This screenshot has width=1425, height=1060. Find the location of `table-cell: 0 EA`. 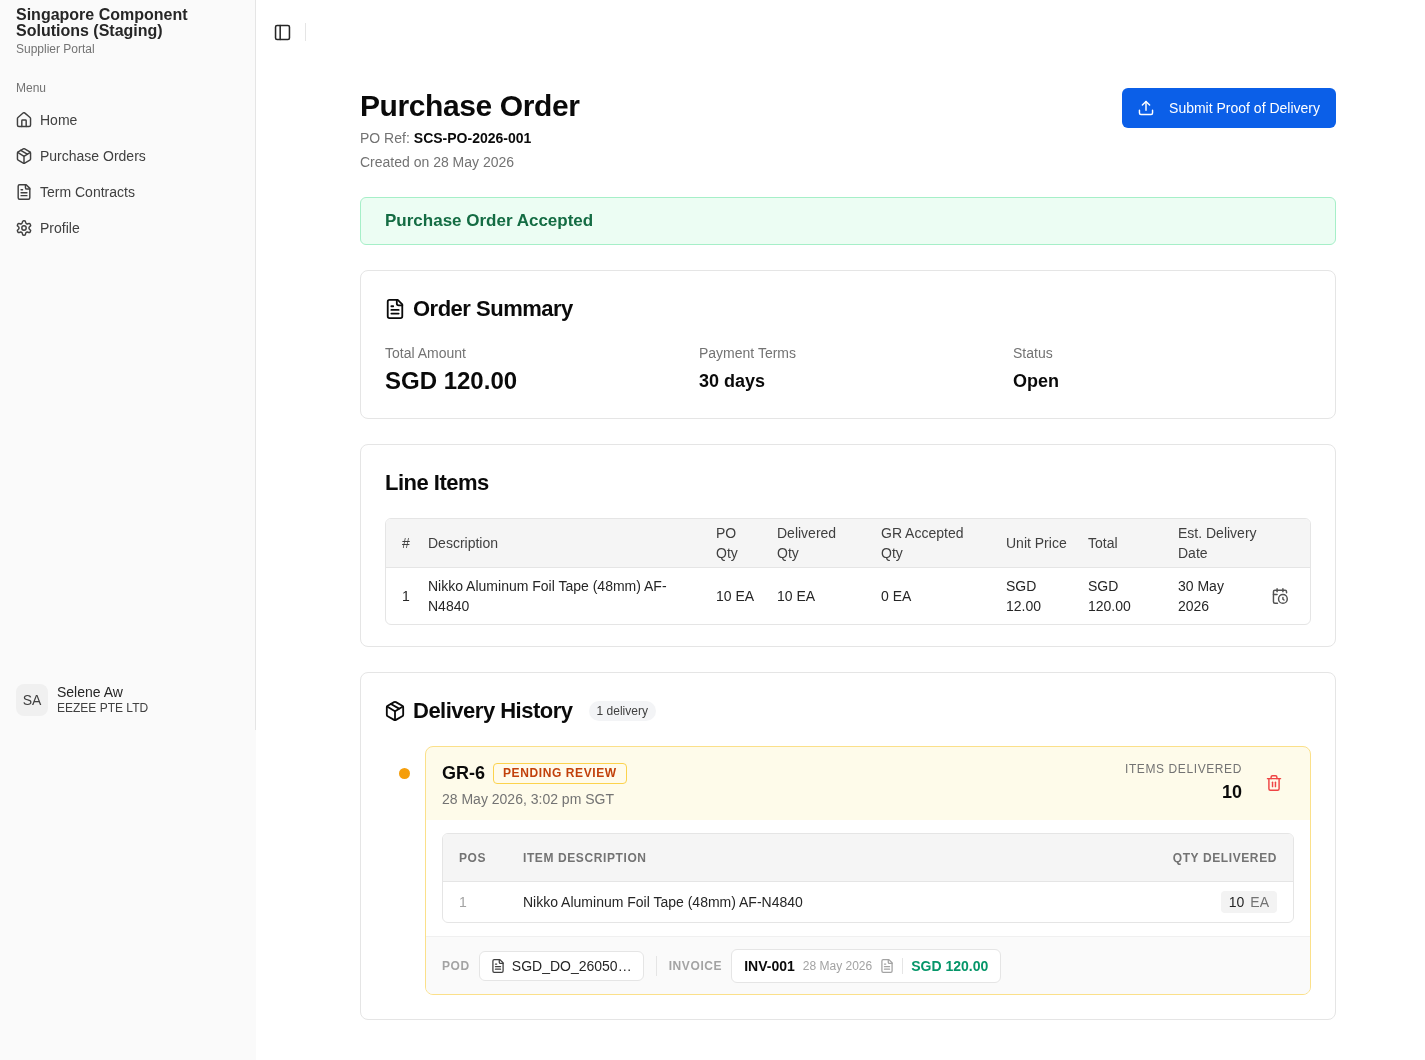

table-cell: 0 EA is located at coordinates (931, 595).